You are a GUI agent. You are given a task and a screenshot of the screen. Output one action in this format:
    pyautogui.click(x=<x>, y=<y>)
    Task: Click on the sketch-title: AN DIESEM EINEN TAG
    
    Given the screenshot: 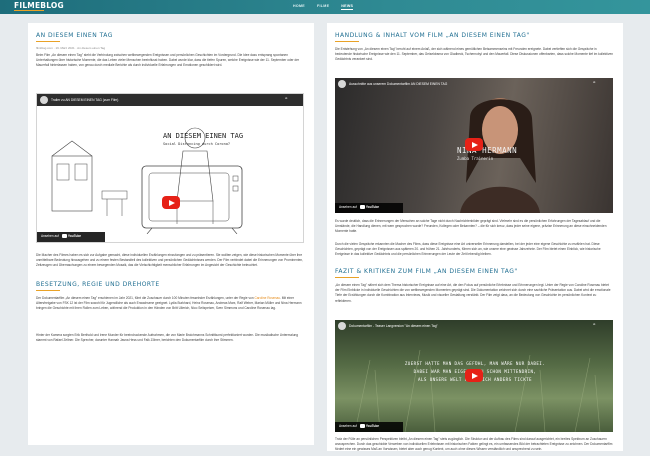 What is the action you would take?
    pyautogui.click(x=203, y=136)
    